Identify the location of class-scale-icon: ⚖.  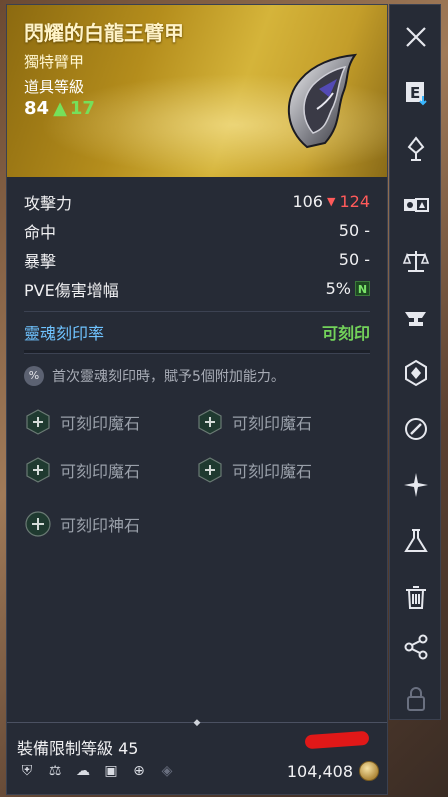
(55, 771).